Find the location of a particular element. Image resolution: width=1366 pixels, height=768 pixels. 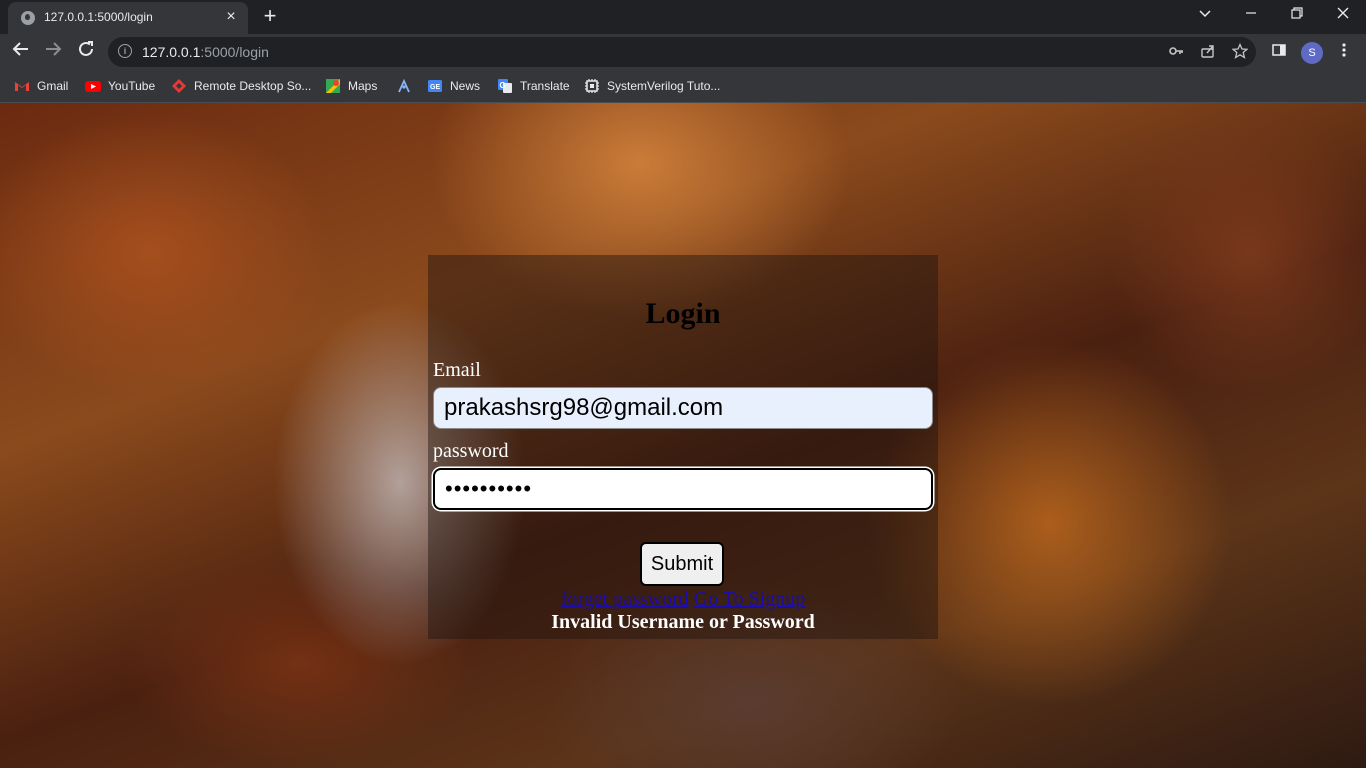

address-bar: i 127.0.0.1:5000/login is located at coordinates (682, 52).